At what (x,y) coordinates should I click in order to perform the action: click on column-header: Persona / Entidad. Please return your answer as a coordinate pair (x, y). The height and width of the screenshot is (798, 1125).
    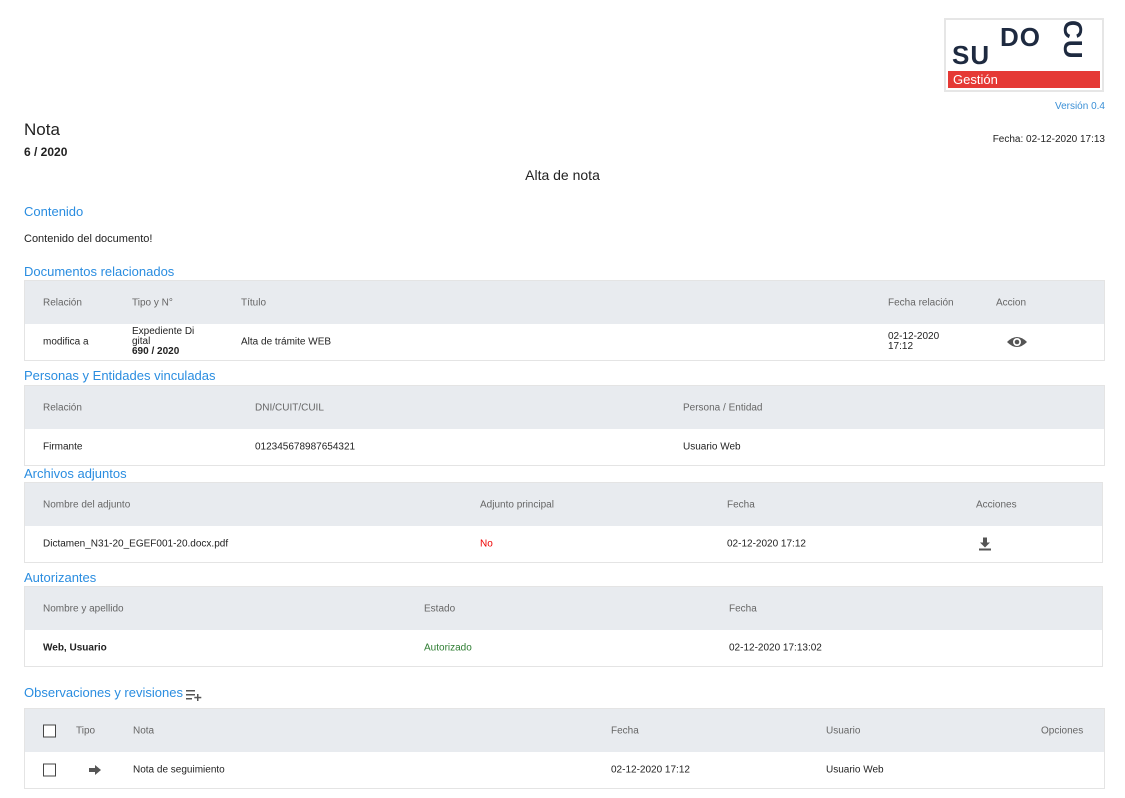
    Looking at the image, I should click on (723, 407).